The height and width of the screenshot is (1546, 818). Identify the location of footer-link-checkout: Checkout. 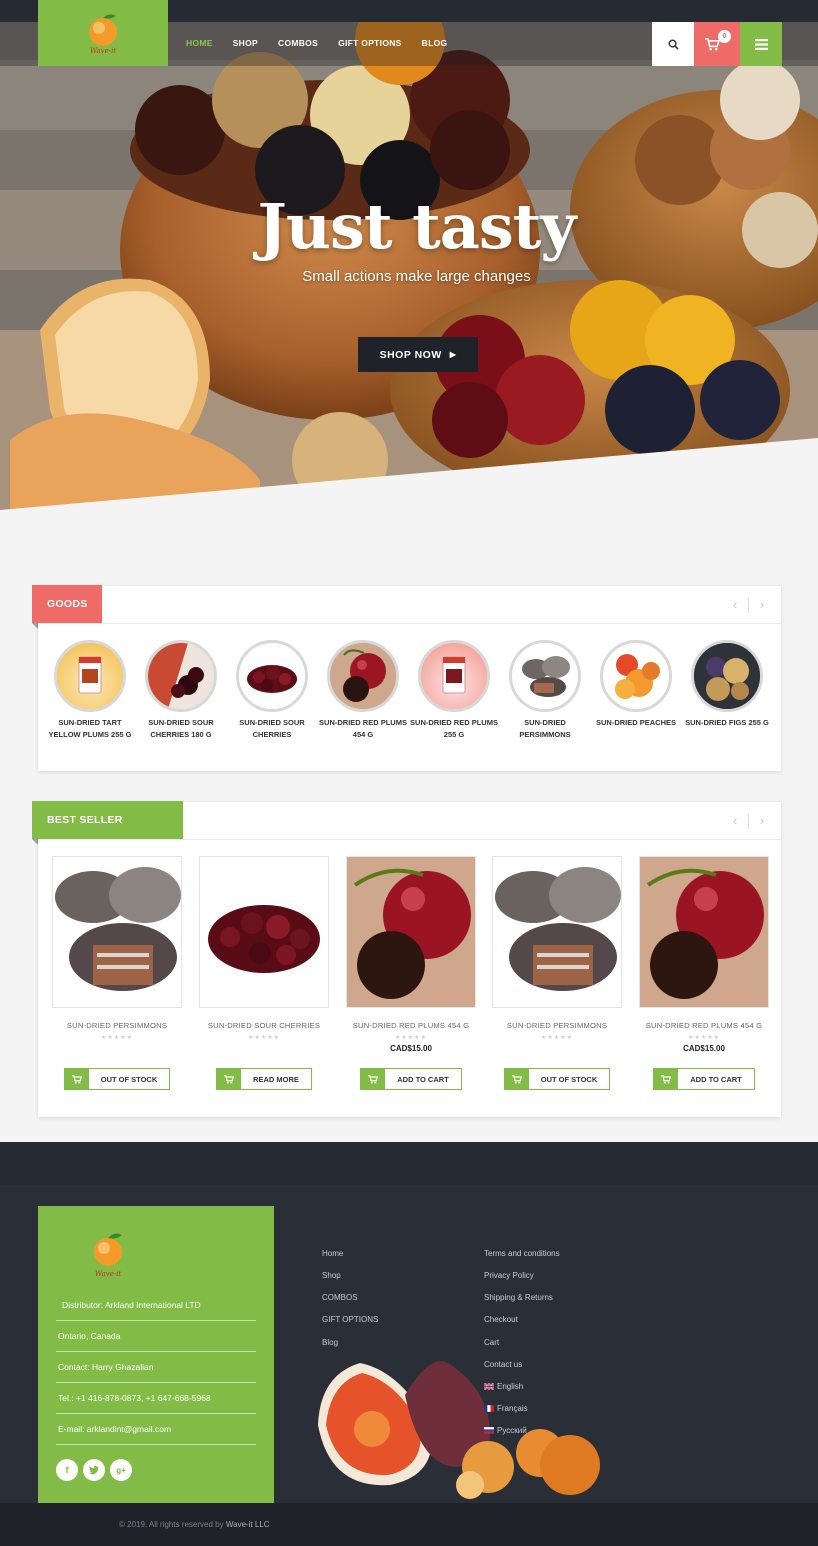
(501, 1319).